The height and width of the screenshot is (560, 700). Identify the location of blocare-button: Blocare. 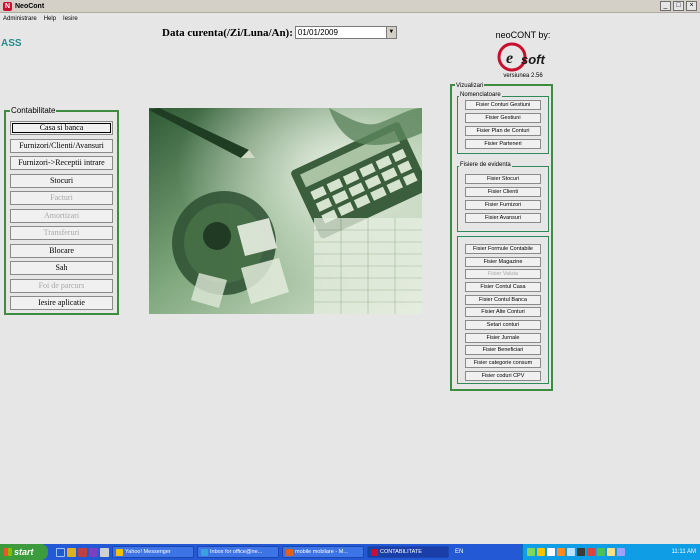
(61, 251).